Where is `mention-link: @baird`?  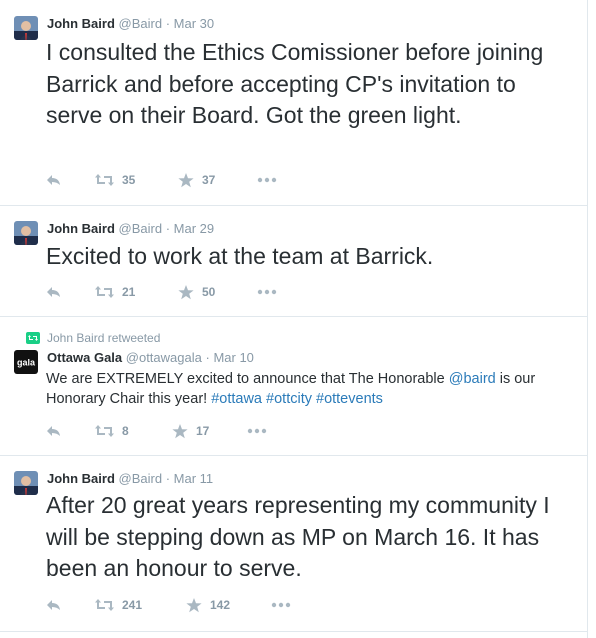 mention-link: @baird is located at coordinates (472, 379).